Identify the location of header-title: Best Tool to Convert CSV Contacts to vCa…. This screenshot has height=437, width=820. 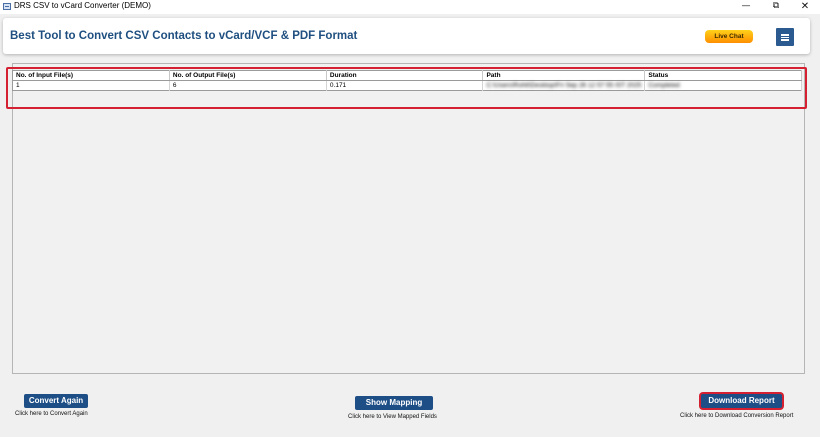
(184, 36).